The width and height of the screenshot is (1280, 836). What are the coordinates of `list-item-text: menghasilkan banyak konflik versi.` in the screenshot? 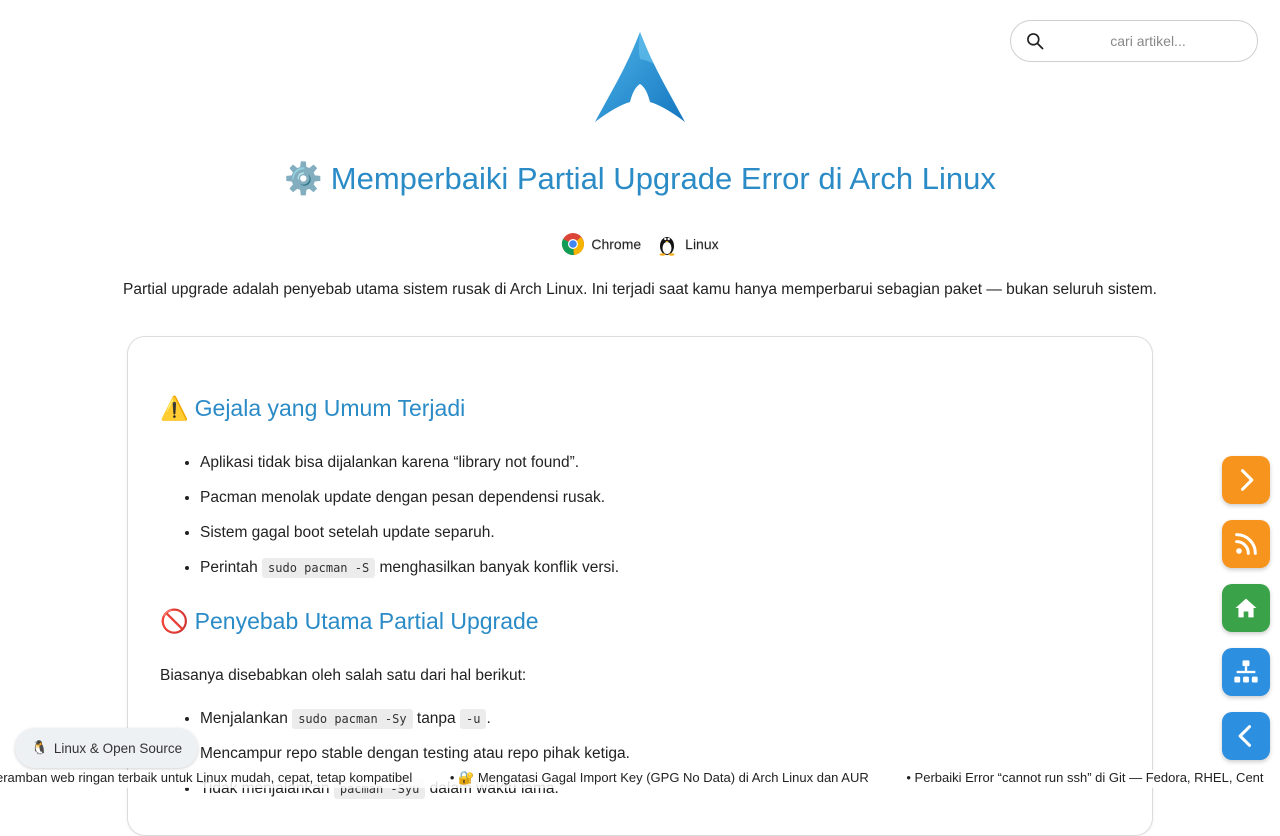 It's located at (497, 567).